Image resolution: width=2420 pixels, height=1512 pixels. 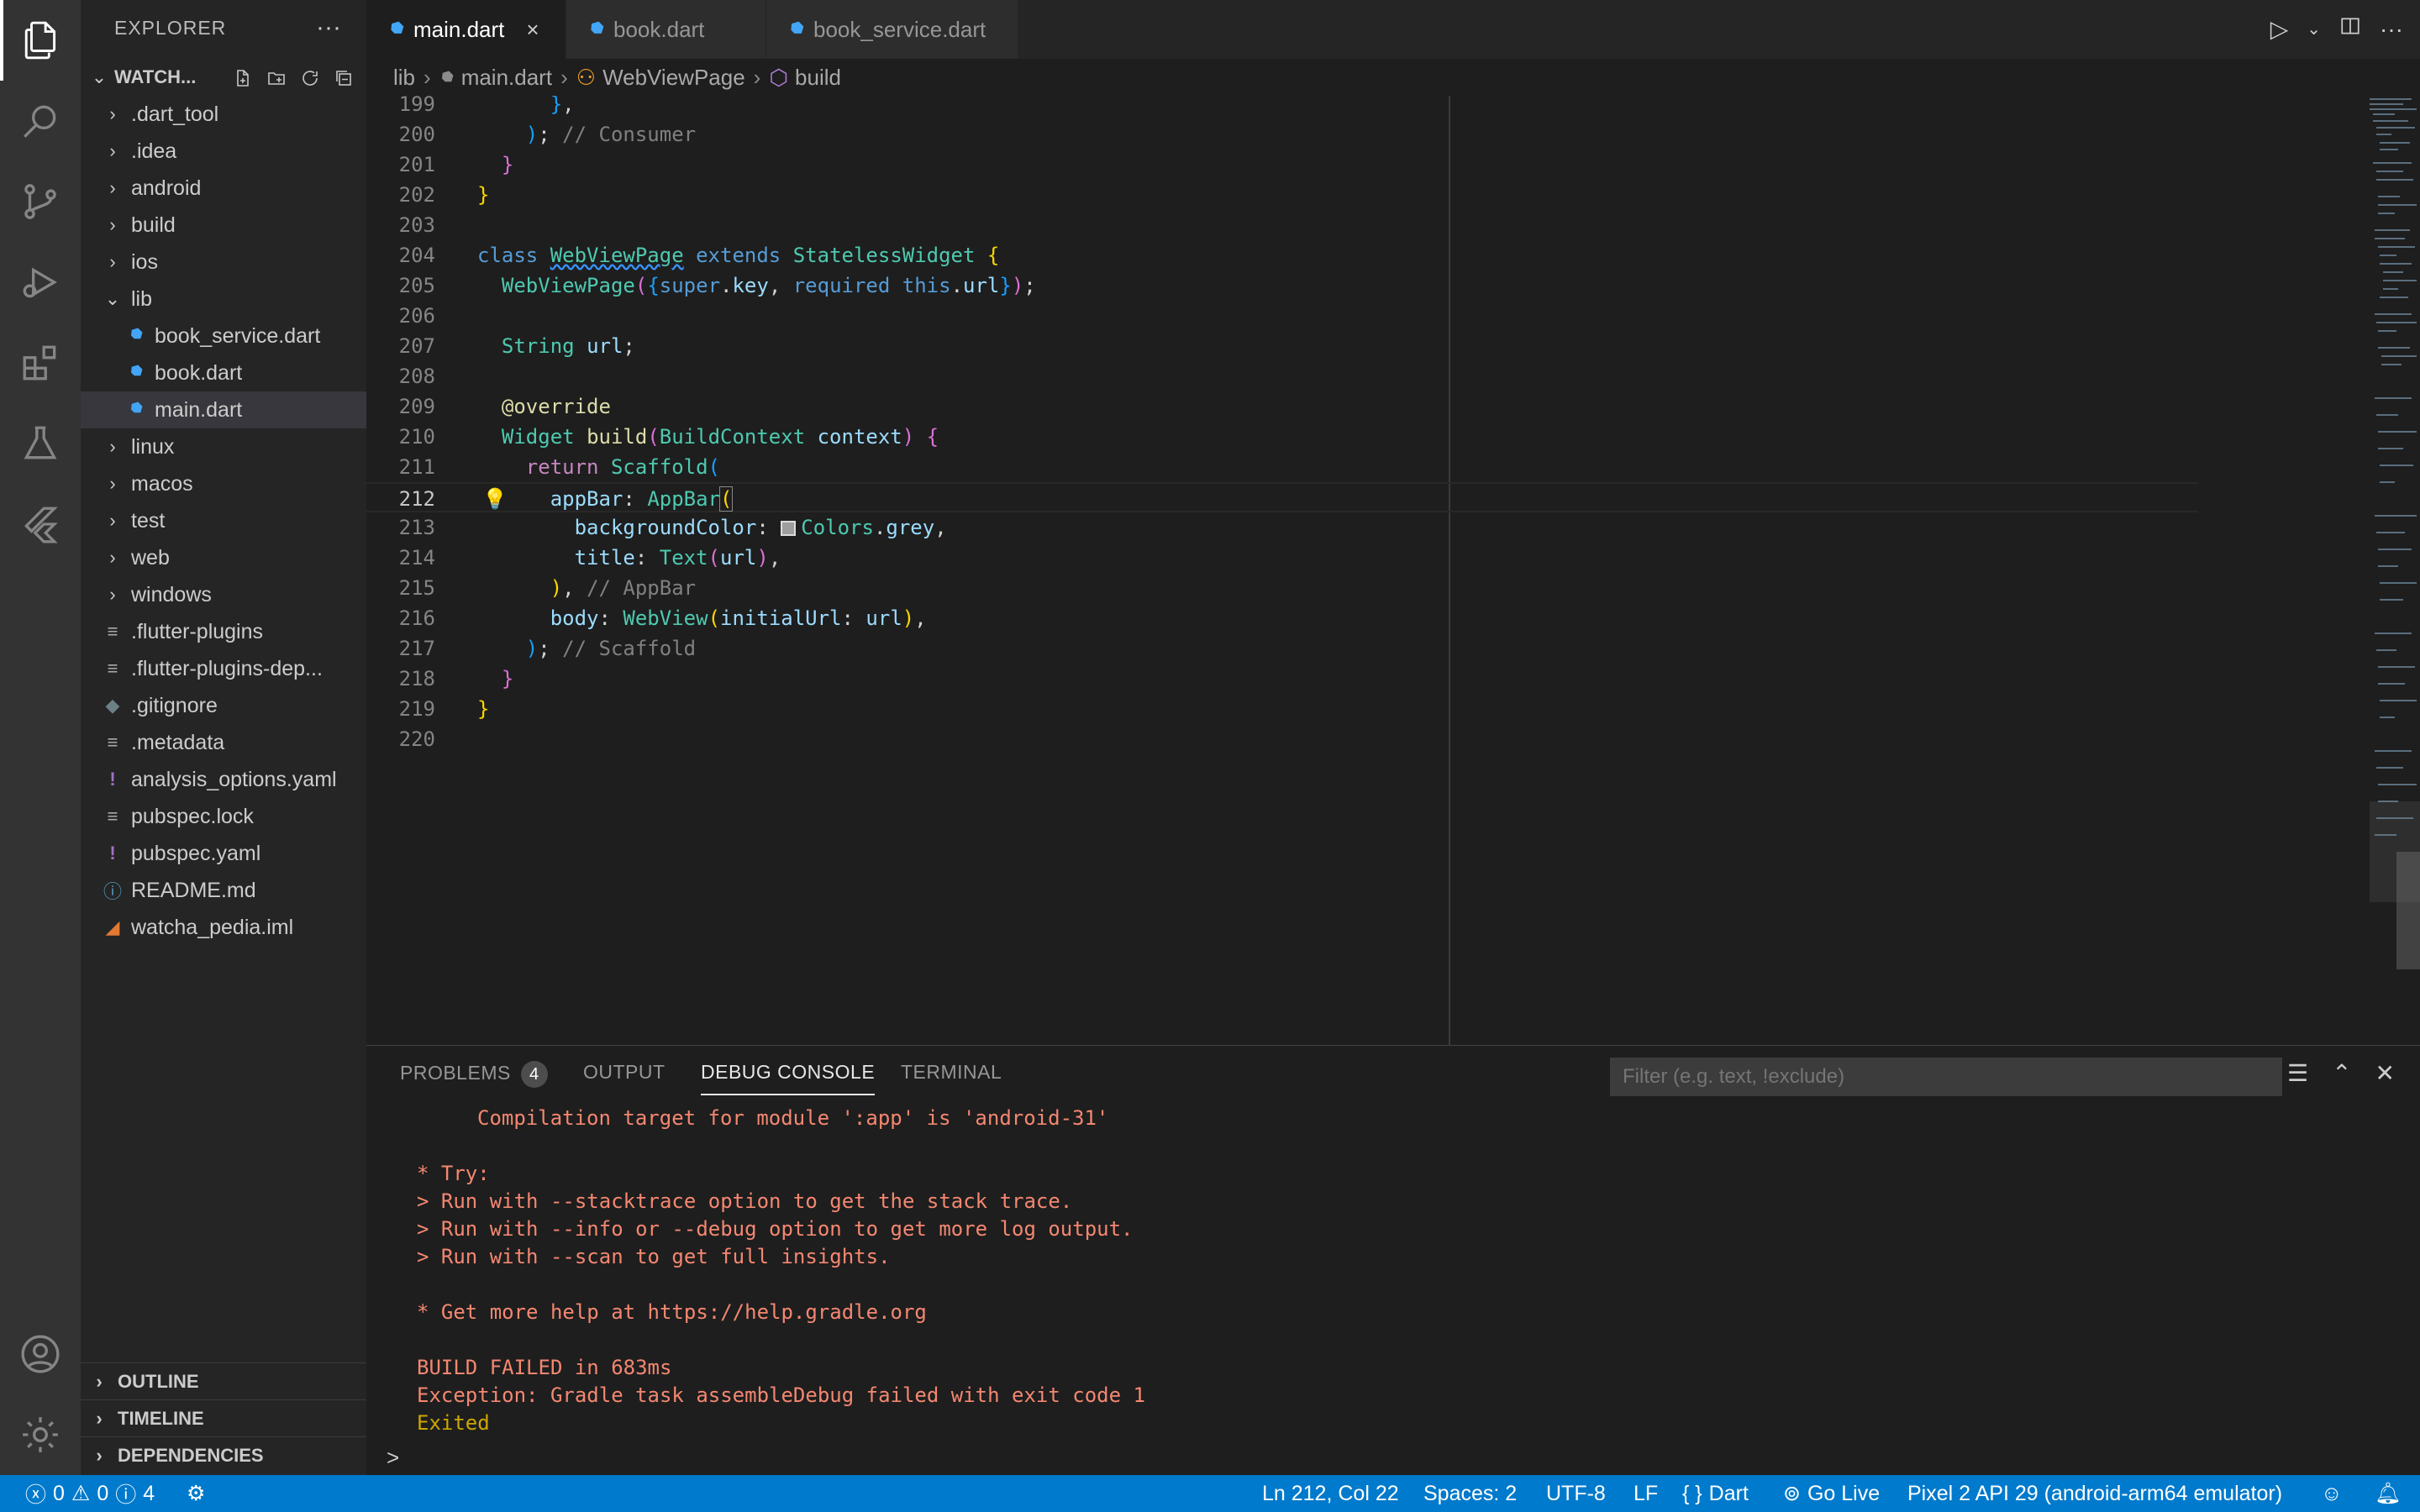 What do you see at coordinates (474, 1074) in the screenshot?
I see `tab-problems: PROBLEMS 4` at bounding box center [474, 1074].